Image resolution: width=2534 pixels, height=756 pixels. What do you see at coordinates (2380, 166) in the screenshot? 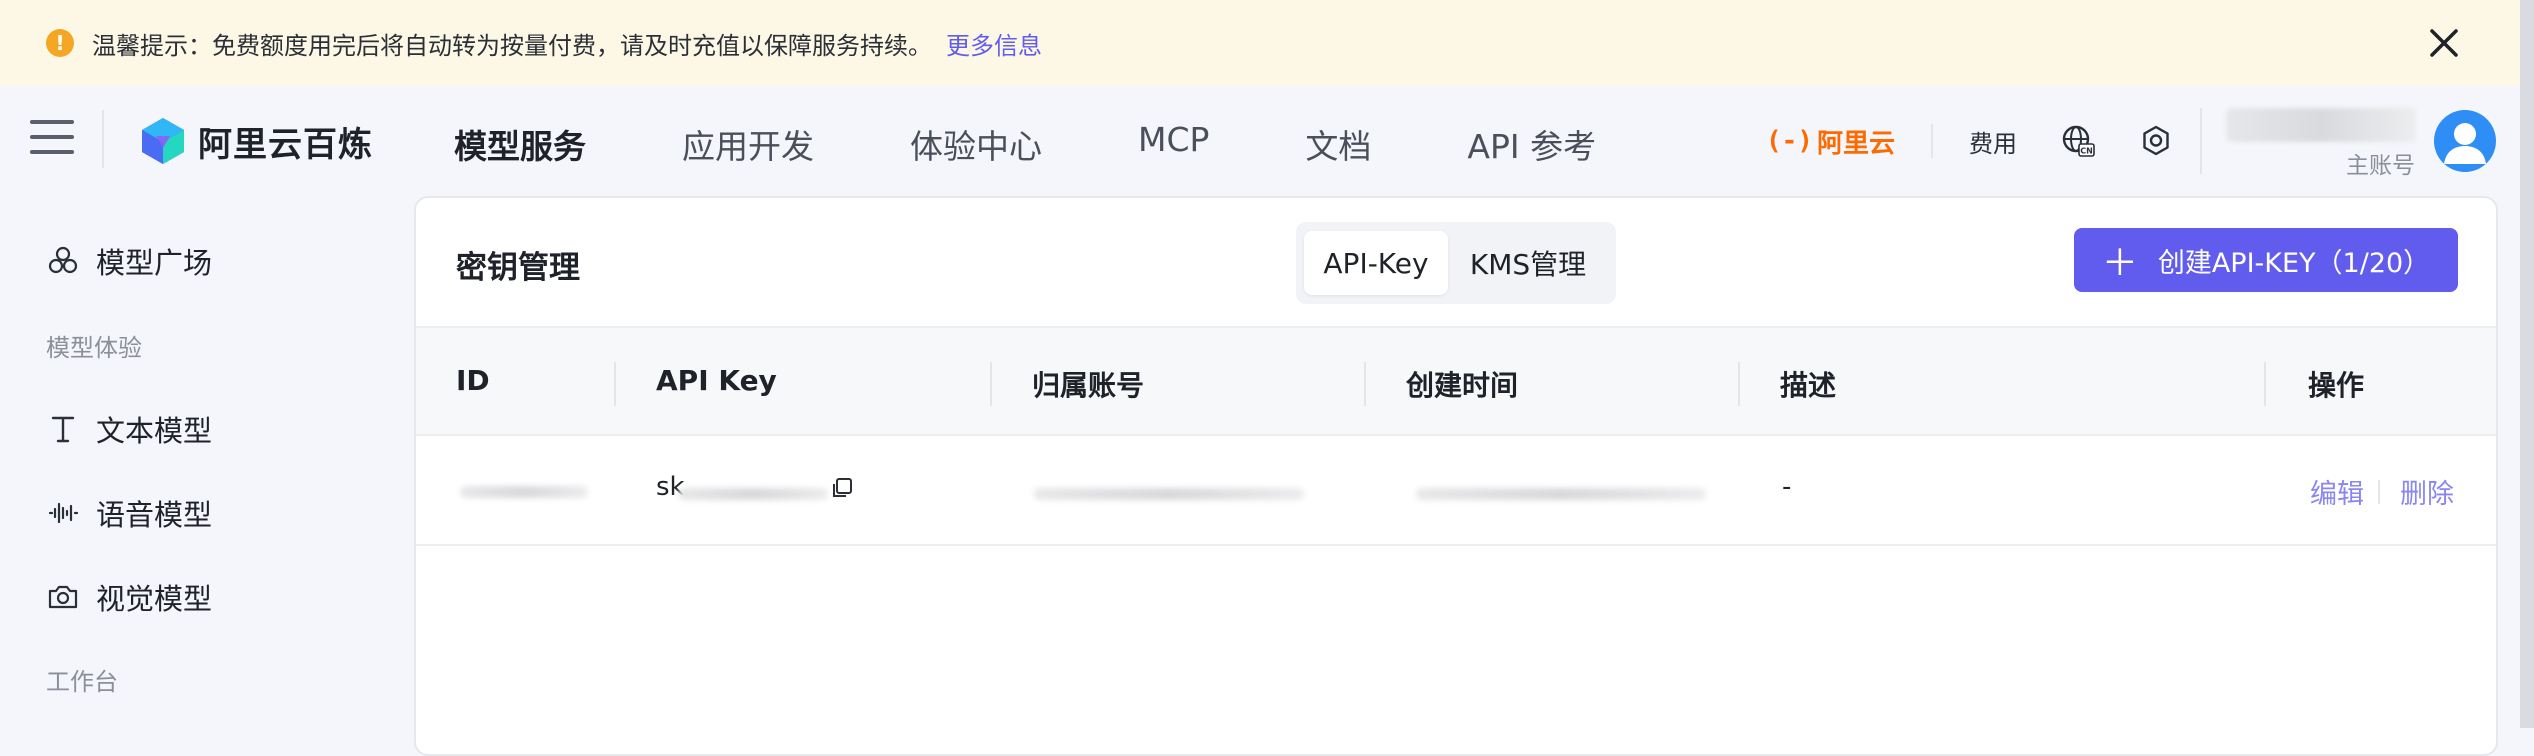
I see `main-account-label: 主账号` at bounding box center [2380, 166].